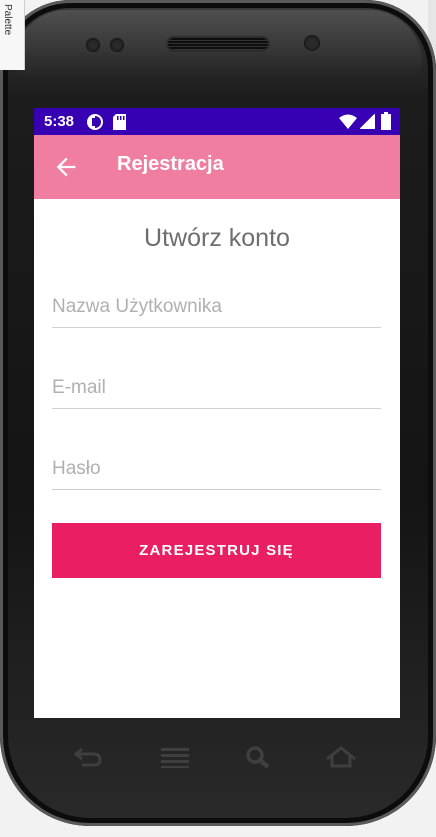 The image size is (436, 837). Describe the element at coordinates (93, 45) in the screenshot. I see `proximity-sensor` at that location.